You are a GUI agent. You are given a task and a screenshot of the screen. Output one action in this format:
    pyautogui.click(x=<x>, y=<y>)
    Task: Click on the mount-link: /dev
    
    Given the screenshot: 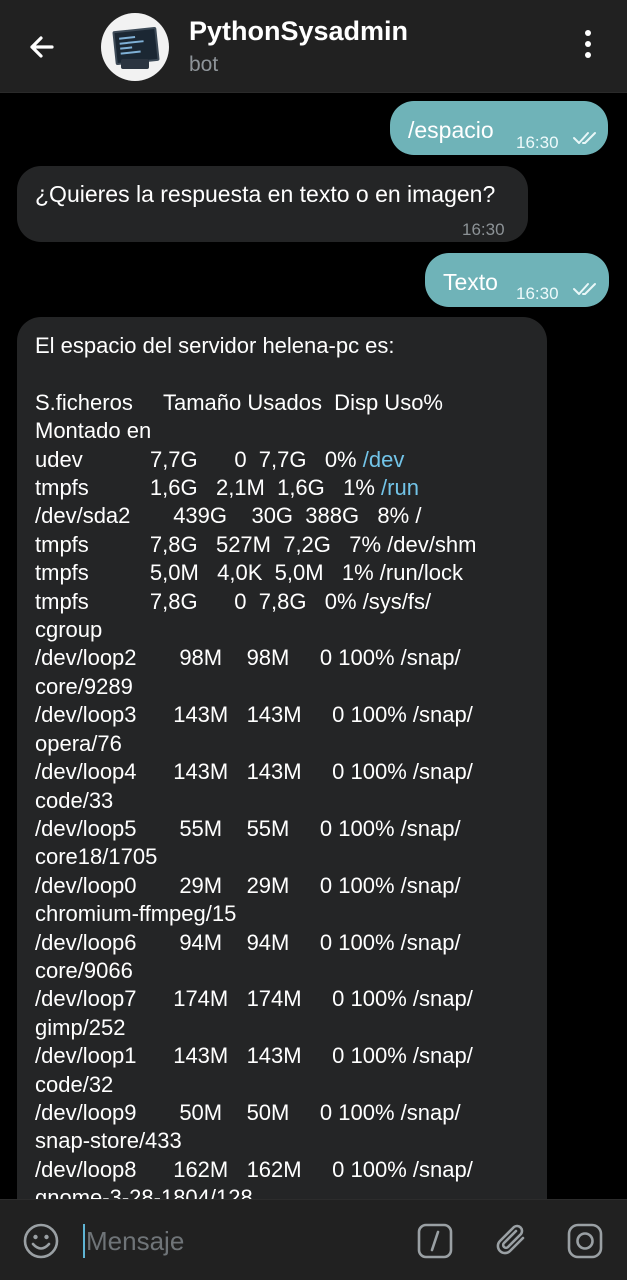 What is the action you would take?
    pyautogui.click(x=384, y=459)
    